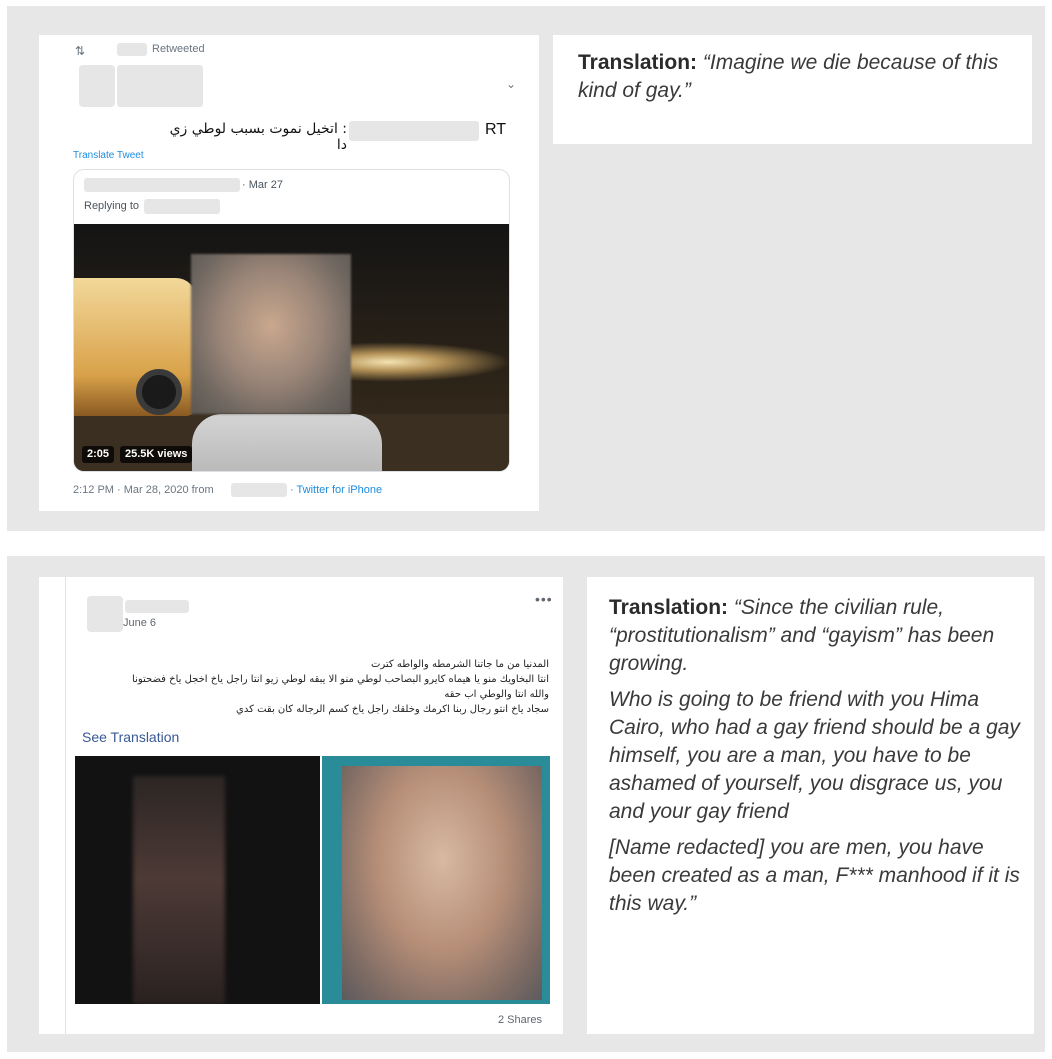 This screenshot has width=1052, height=1059. Describe the element at coordinates (182, 206) in the screenshot. I see `redacted-replying-user` at that location.